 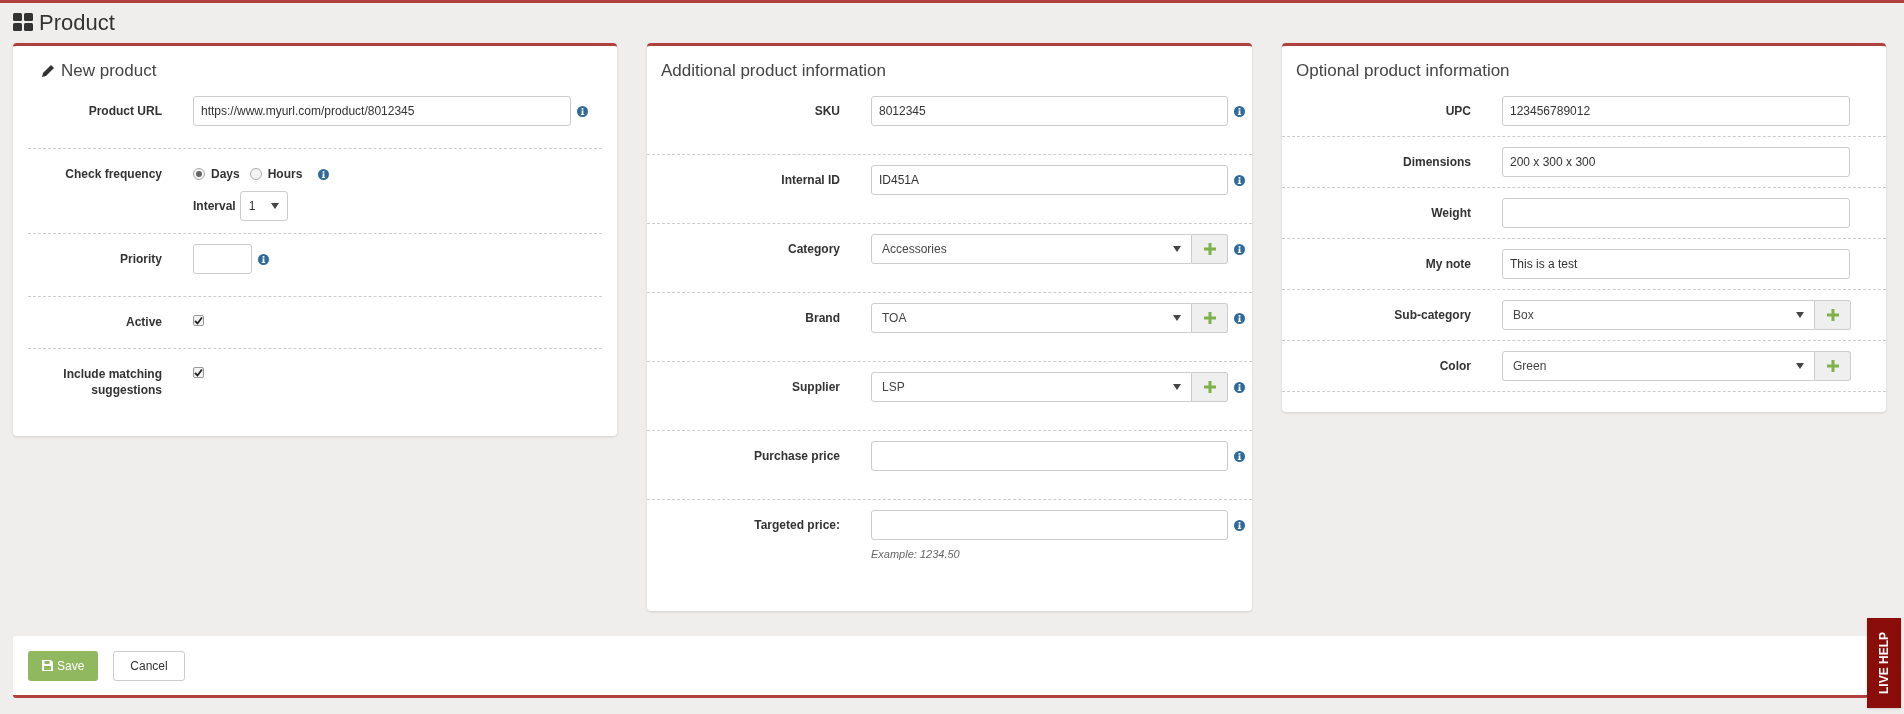 I want to click on cancel-button: Cancel, so click(x=149, y=665).